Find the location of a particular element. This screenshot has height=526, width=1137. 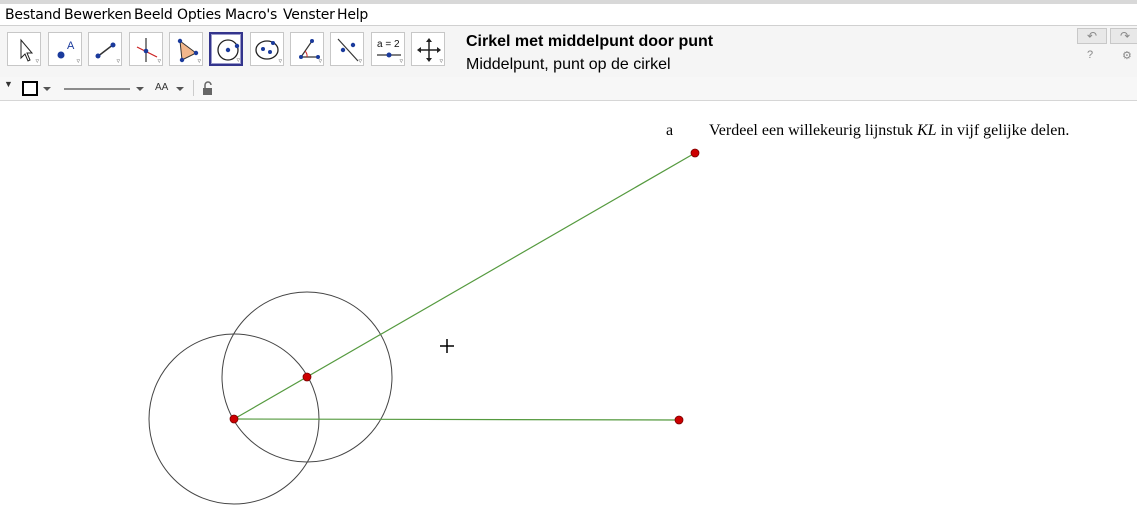

circle-center-point-tool: ▿ is located at coordinates (226, 49).